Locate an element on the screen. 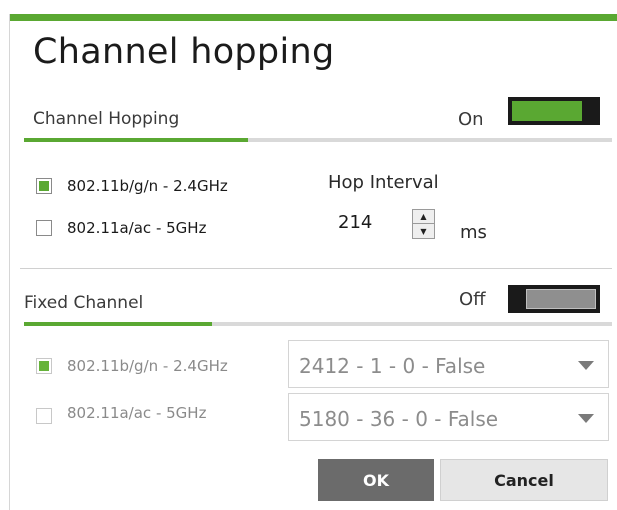 The image size is (617, 510). window-border is located at coordinates (9, 262).